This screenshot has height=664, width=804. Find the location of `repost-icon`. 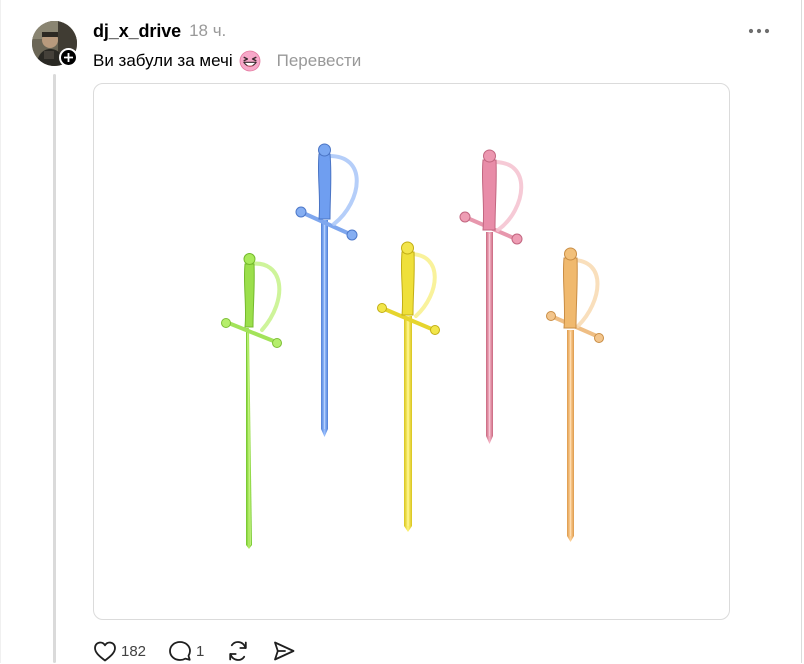

repost-icon is located at coordinates (238, 651).